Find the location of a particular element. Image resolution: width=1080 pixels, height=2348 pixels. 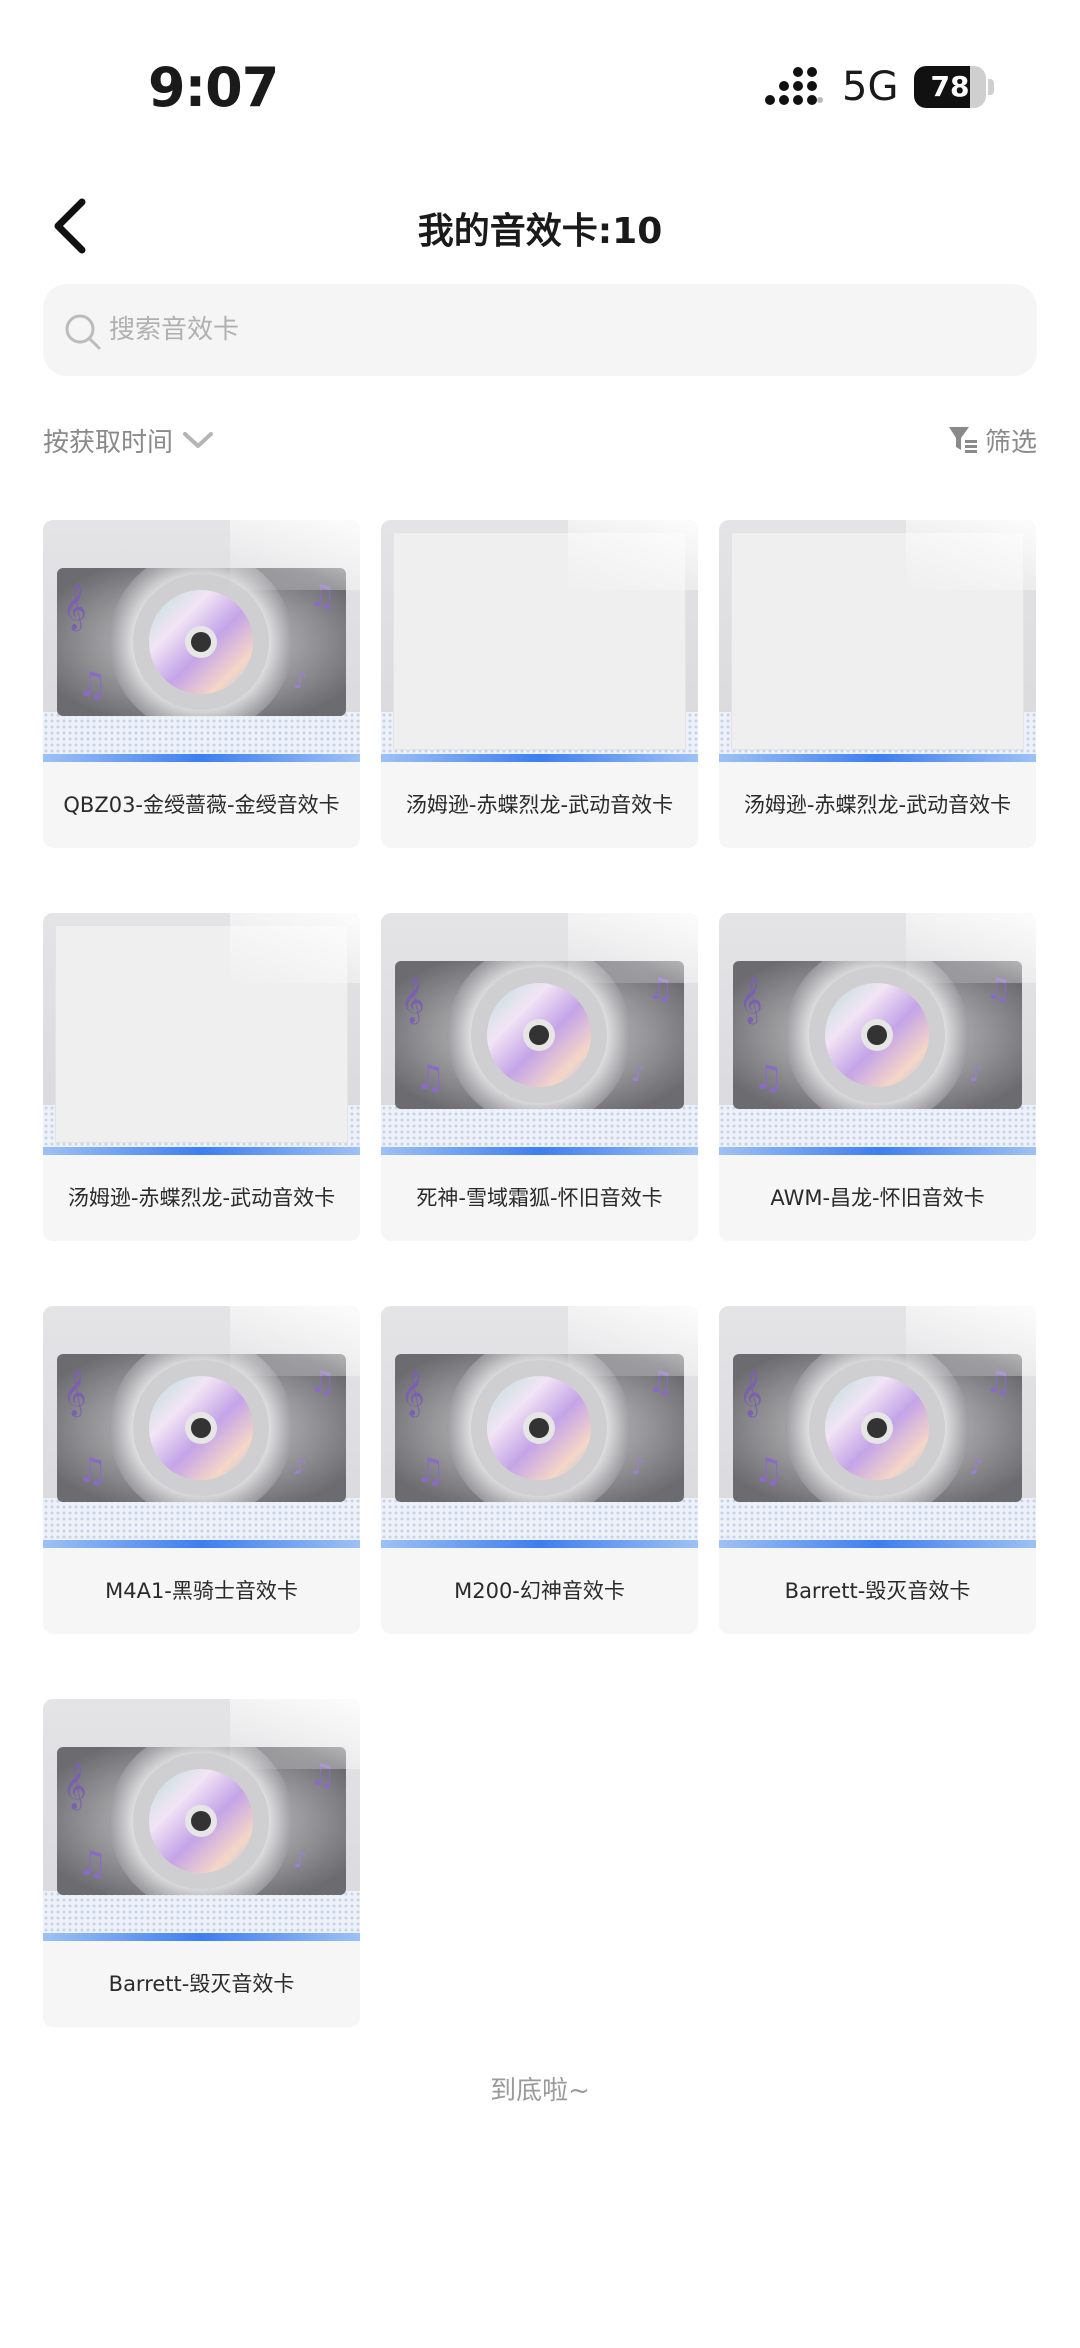

filter-button: 筛选 is located at coordinates (992, 440).